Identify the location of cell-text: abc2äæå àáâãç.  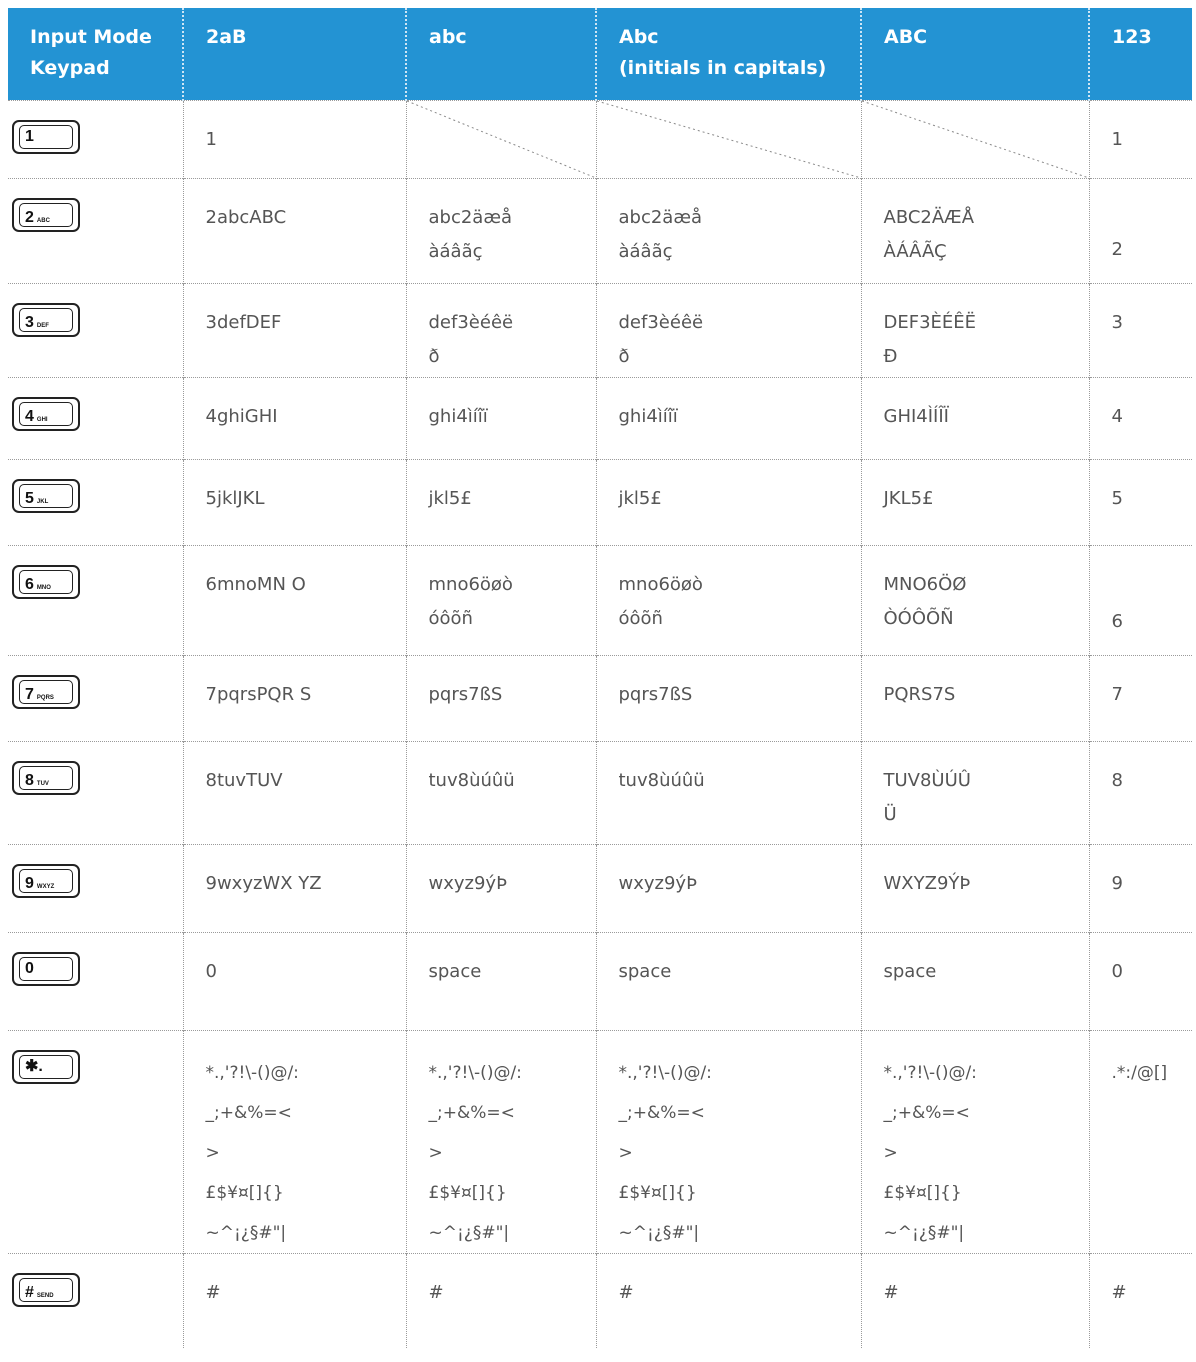
(660, 234).